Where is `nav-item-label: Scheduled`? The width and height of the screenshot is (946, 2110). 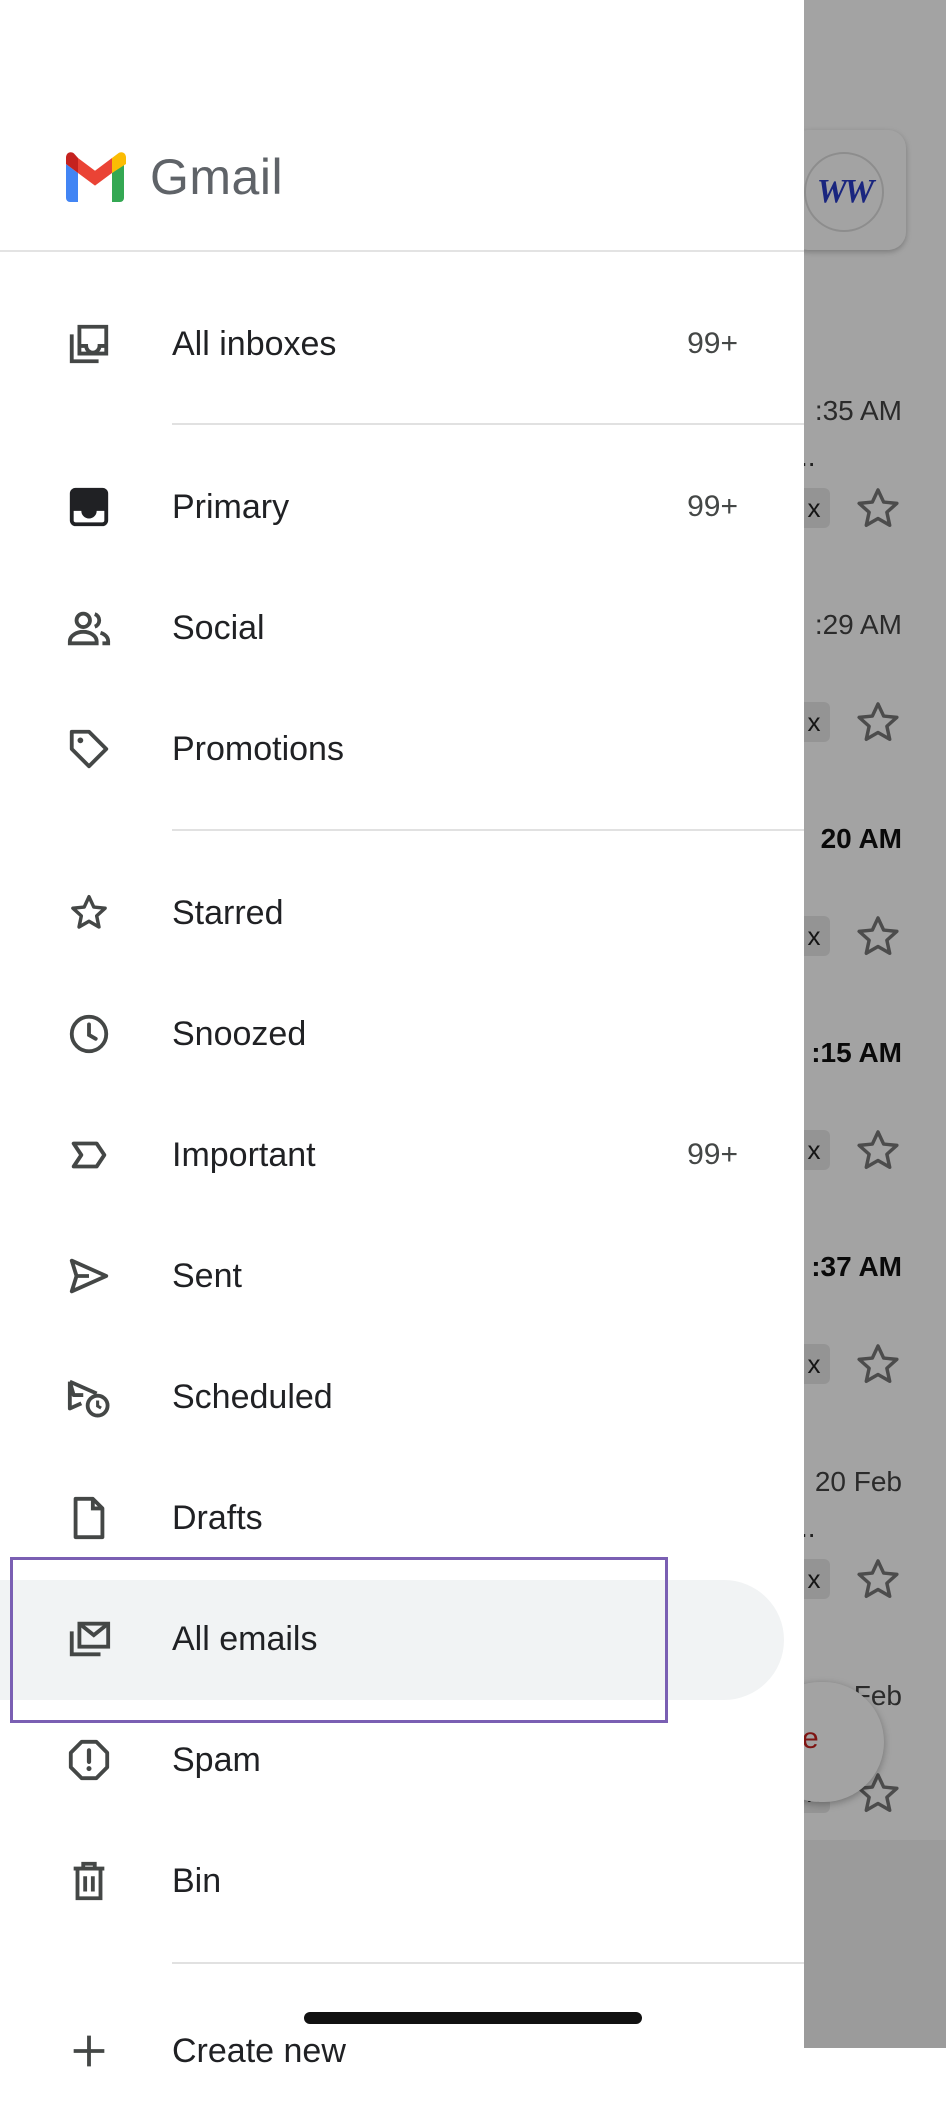
nav-item-label: Scheduled is located at coordinates (252, 1397).